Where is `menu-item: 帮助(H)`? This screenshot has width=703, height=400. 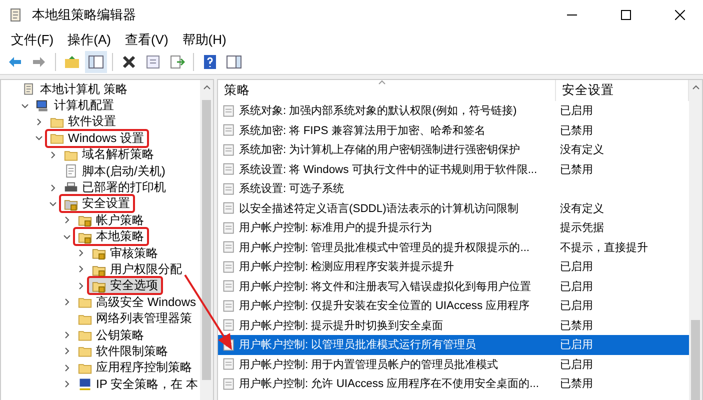 menu-item: 帮助(H) is located at coordinates (204, 40).